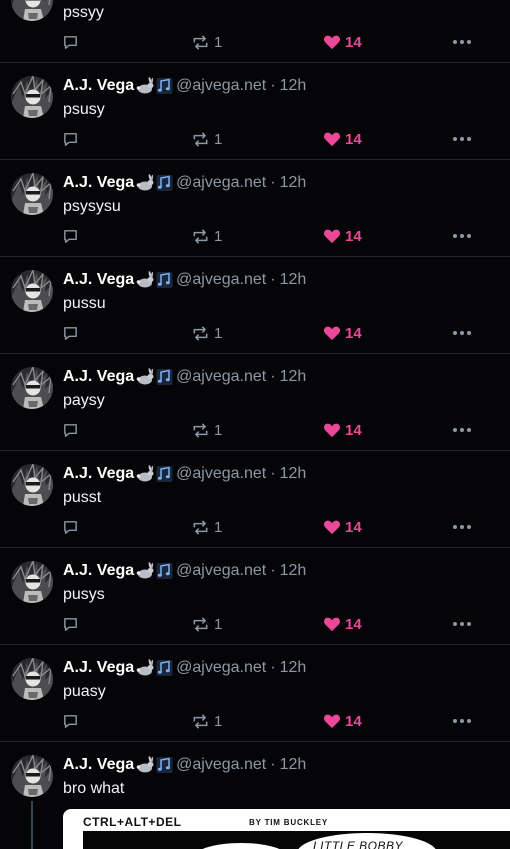 The image size is (510, 849). I want to click on post-partial: pssyy 1 14, so click(255, 31).